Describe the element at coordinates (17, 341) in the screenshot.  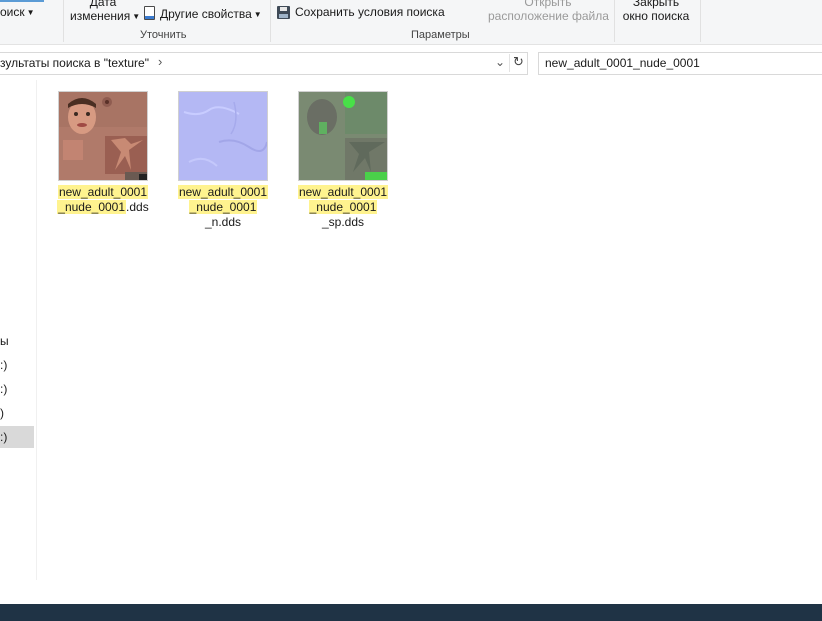
I see `nav-item: ы` at that location.